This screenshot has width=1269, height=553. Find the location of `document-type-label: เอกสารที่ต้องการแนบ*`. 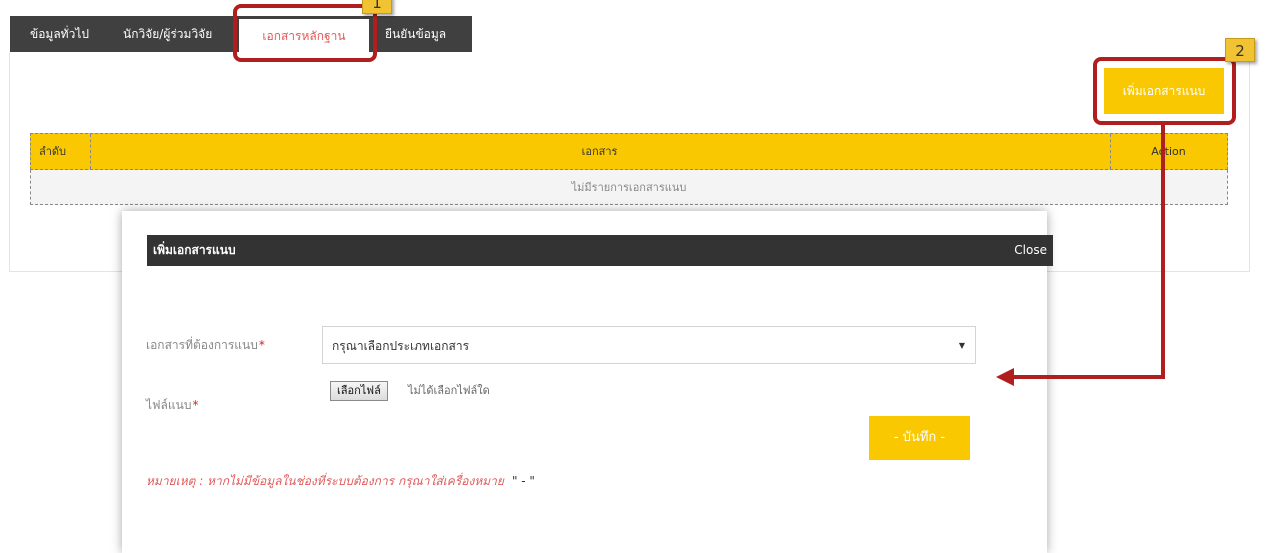

document-type-label: เอกสารที่ต้องการแนบ* is located at coordinates (205, 345).